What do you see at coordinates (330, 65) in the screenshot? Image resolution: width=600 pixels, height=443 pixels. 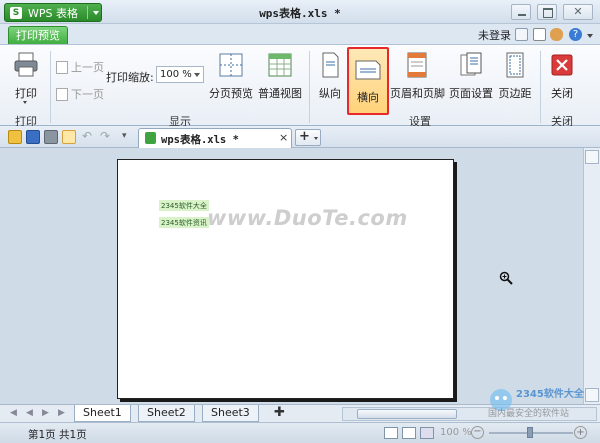 I see `portrait-page-icon` at bounding box center [330, 65].